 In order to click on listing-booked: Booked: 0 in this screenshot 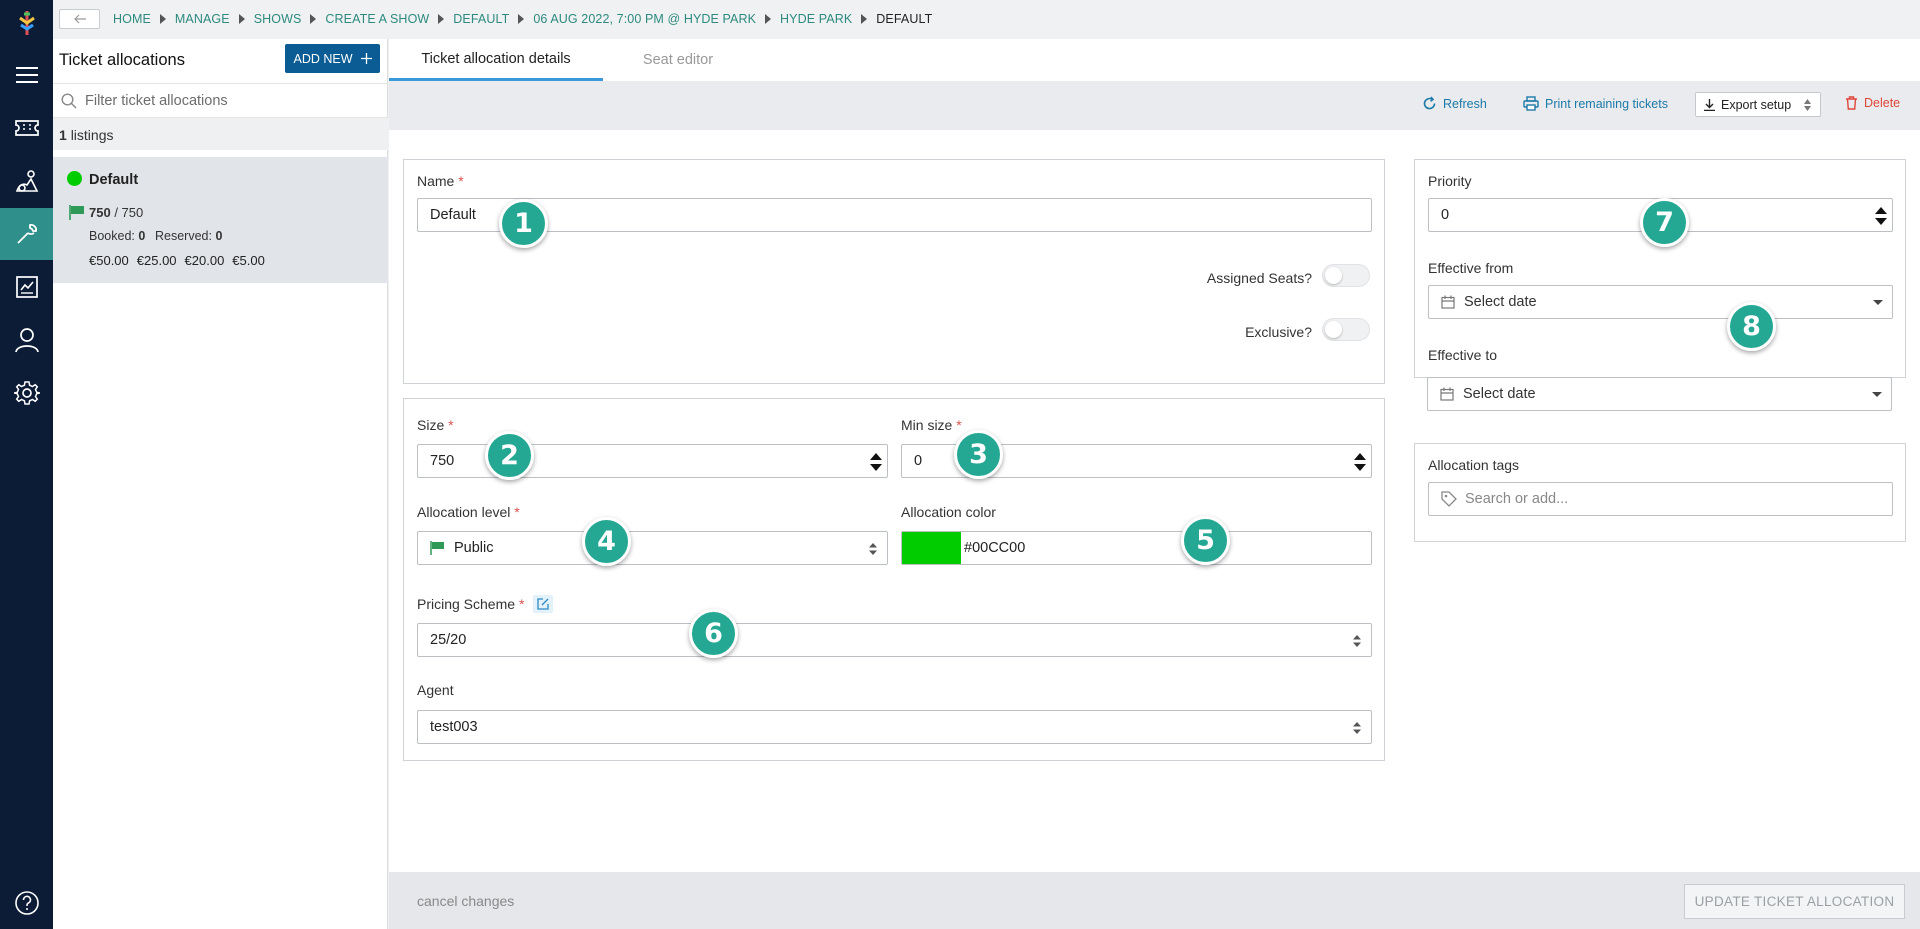, I will do `click(117, 236)`.